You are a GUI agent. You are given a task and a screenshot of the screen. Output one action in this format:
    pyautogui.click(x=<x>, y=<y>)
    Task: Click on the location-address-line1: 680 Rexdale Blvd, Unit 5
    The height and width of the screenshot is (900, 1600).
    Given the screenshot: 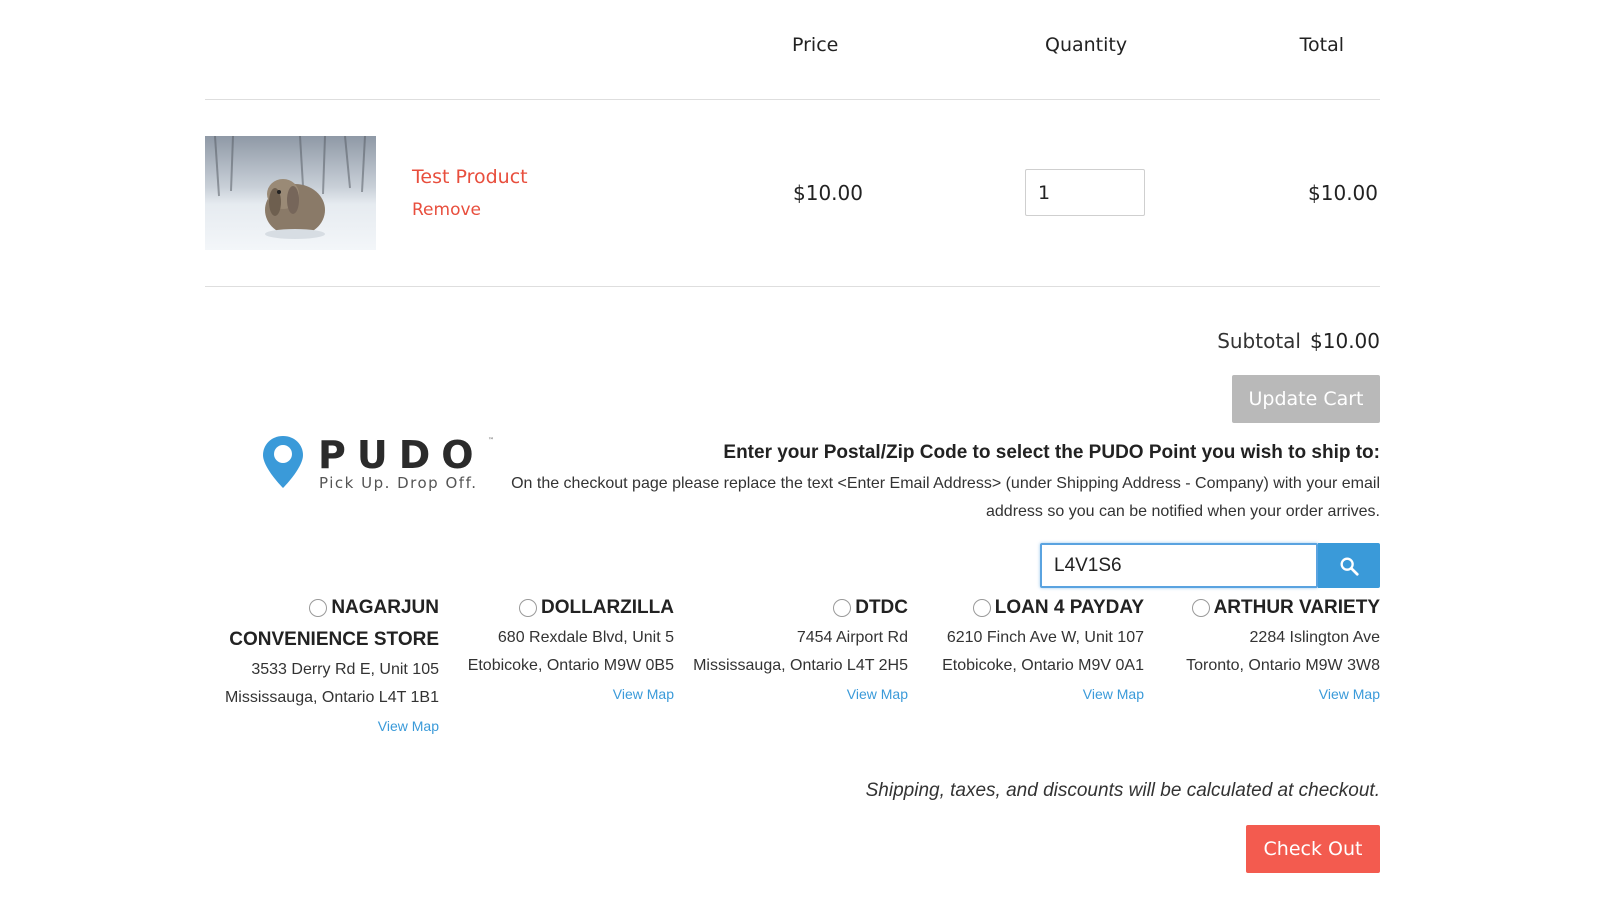 What is the action you would take?
    pyautogui.click(x=585, y=637)
    